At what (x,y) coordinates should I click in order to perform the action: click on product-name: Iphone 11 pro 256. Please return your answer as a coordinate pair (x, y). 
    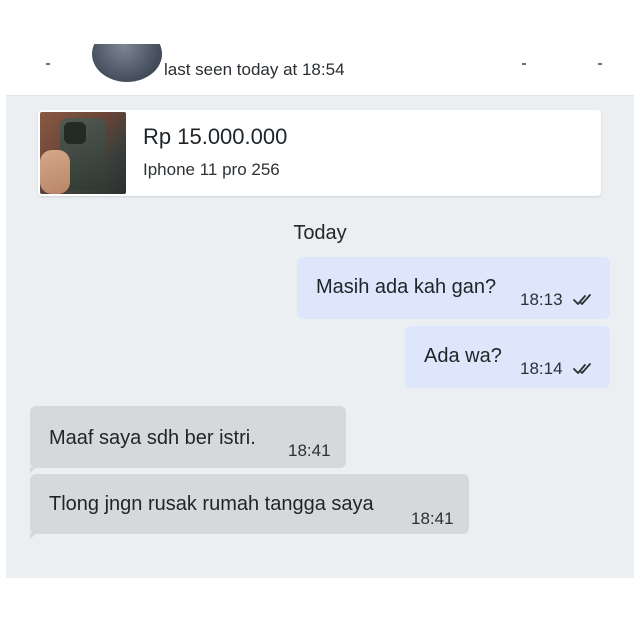
    Looking at the image, I should click on (211, 169).